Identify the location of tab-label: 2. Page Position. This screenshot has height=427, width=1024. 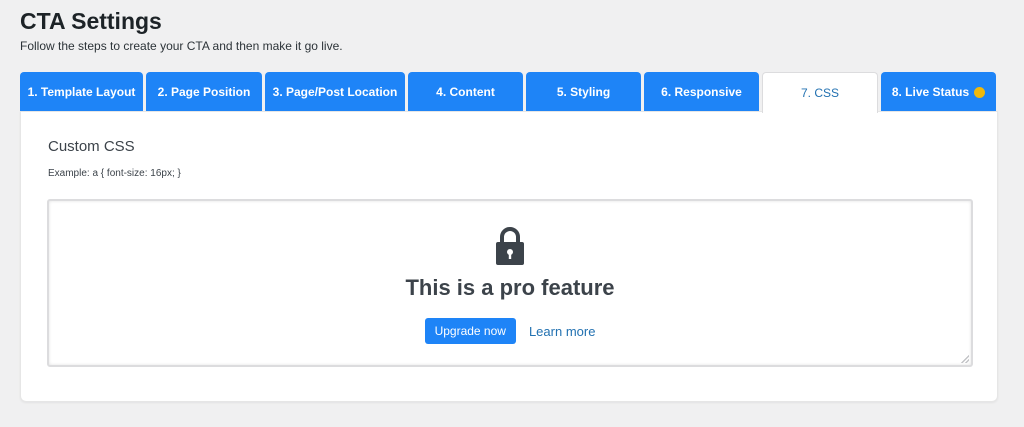
(204, 92).